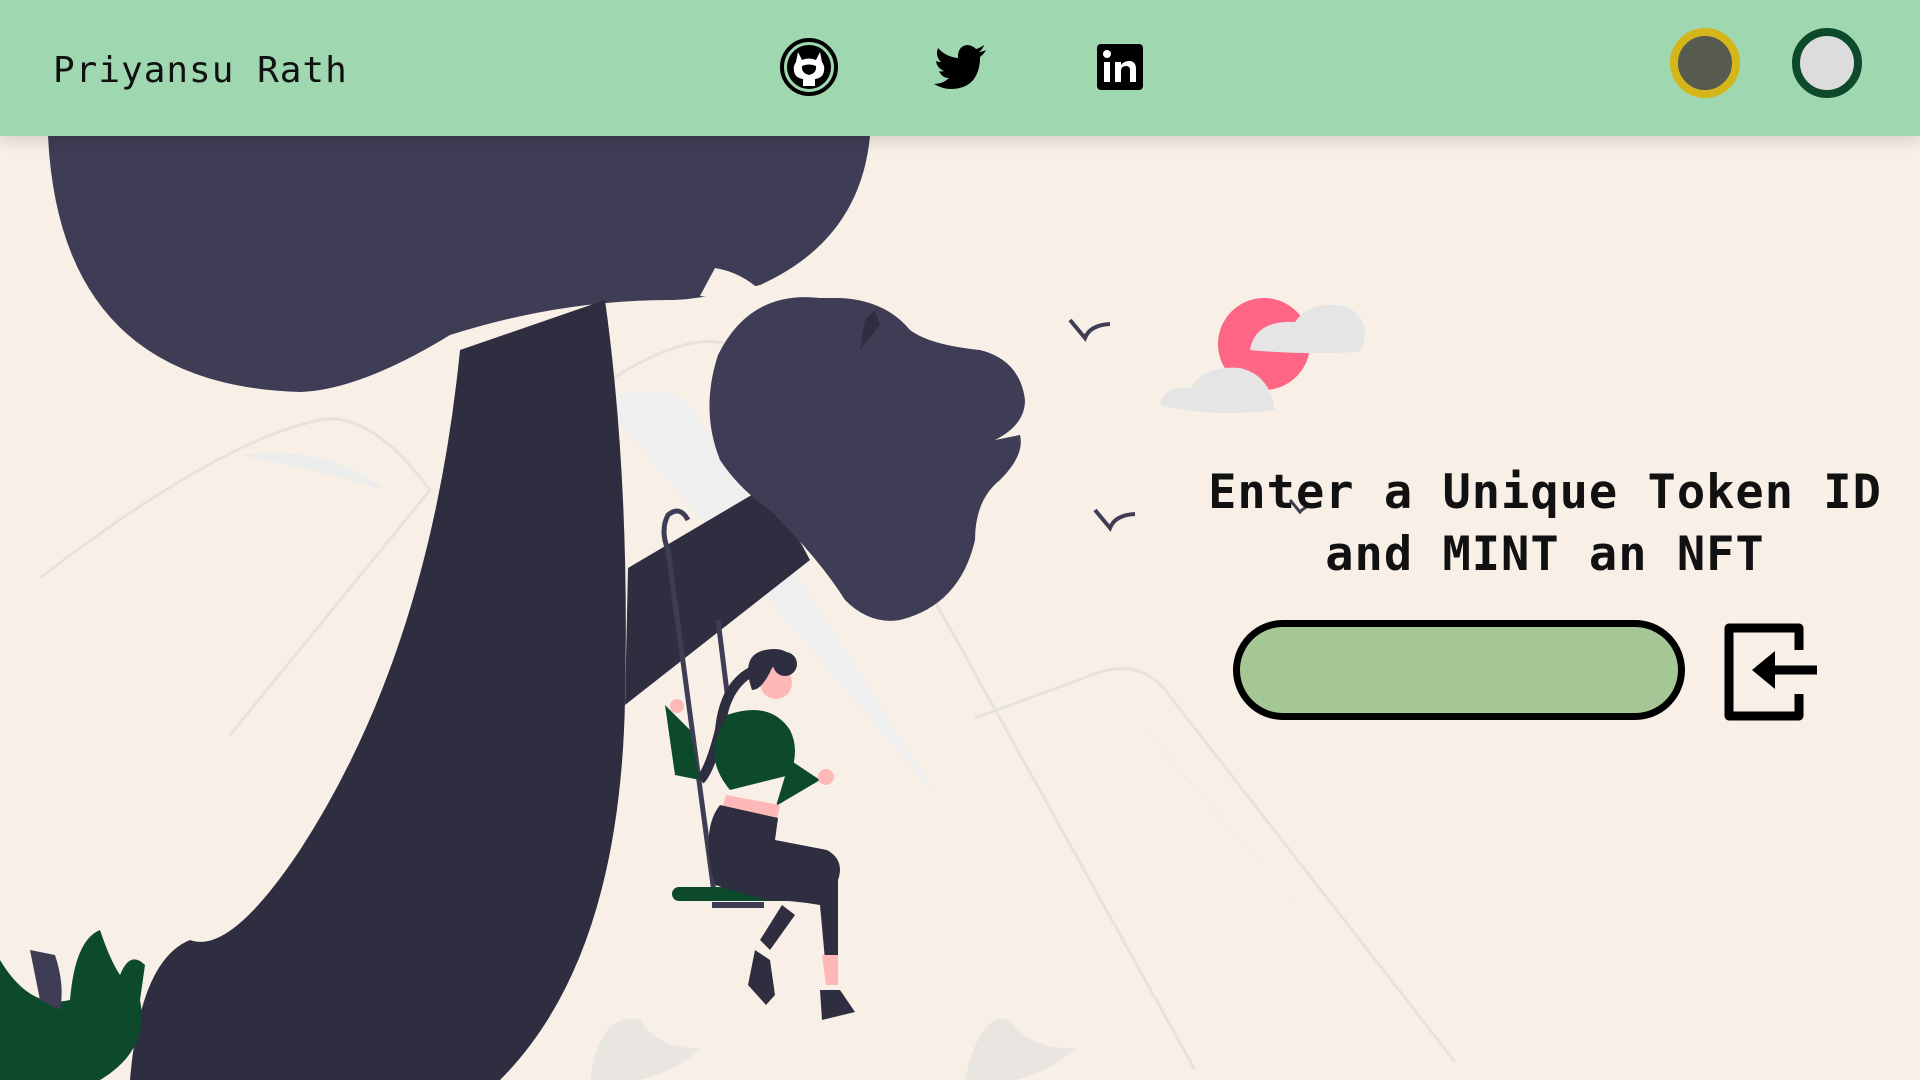 The height and width of the screenshot is (1080, 1920). I want to click on twitter-link, so click(961, 67).